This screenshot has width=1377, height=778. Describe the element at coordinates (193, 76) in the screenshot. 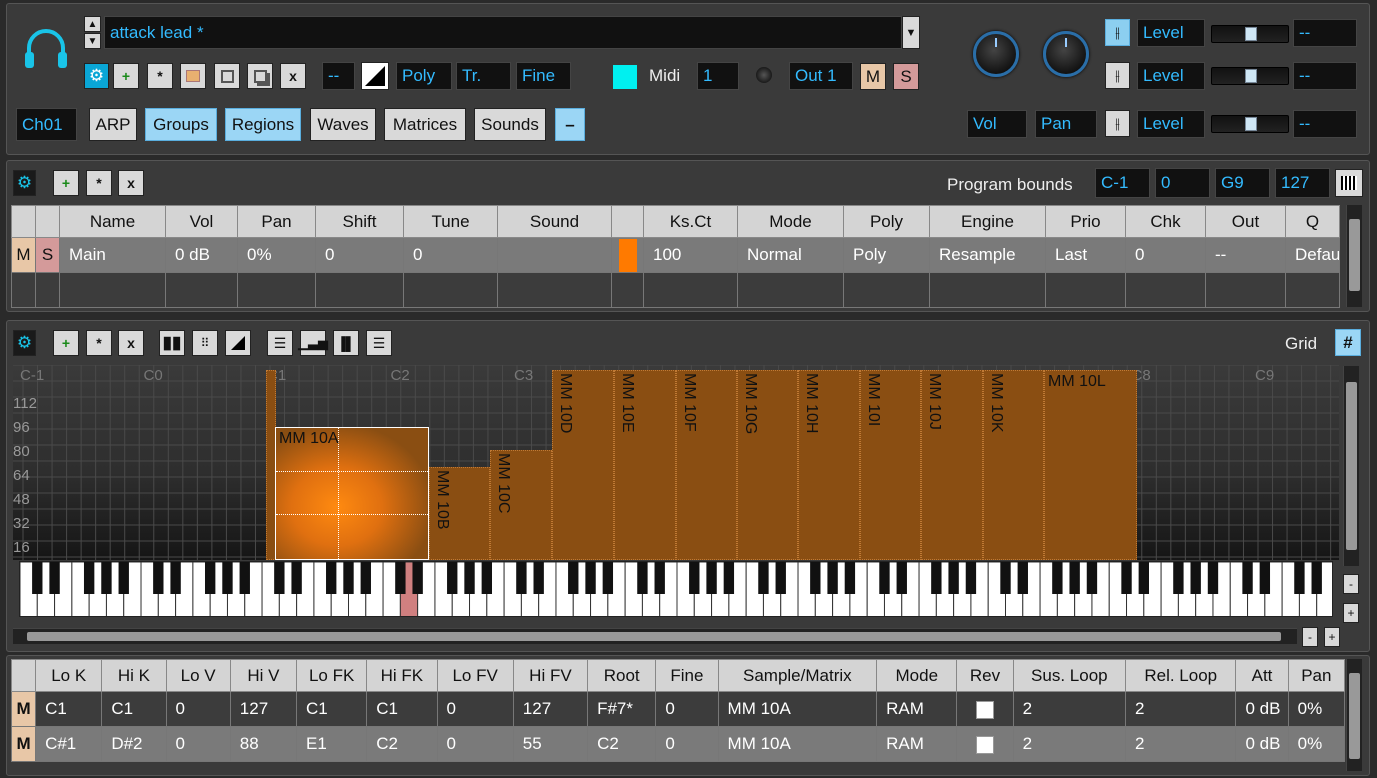

I see `open-button` at that location.